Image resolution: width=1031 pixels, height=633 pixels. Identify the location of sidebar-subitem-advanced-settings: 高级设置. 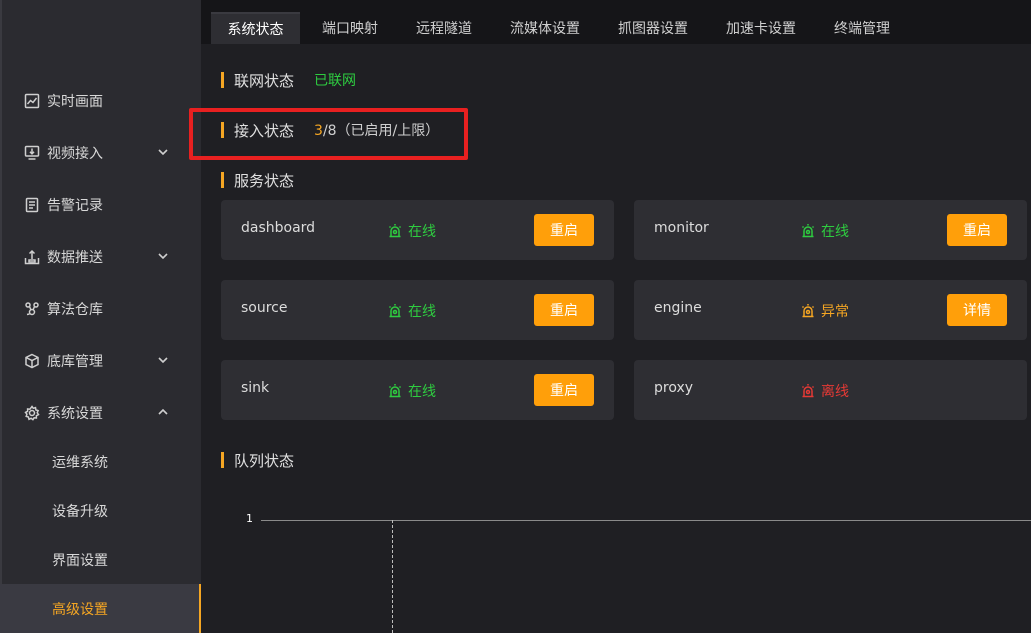
(100, 608).